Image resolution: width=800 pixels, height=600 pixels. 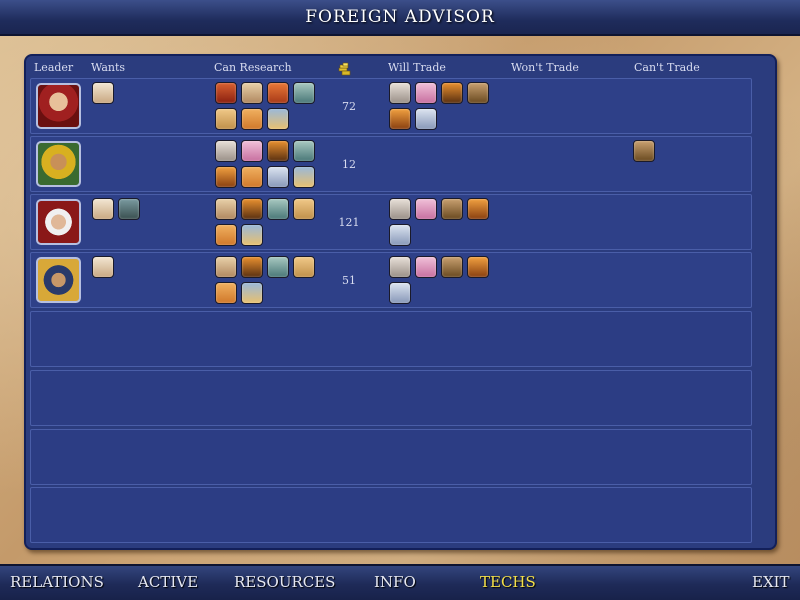 What do you see at coordinates (771, 582) in the screenshot?
I see `exit-button: EXIT` at bounding box center [771, 582].